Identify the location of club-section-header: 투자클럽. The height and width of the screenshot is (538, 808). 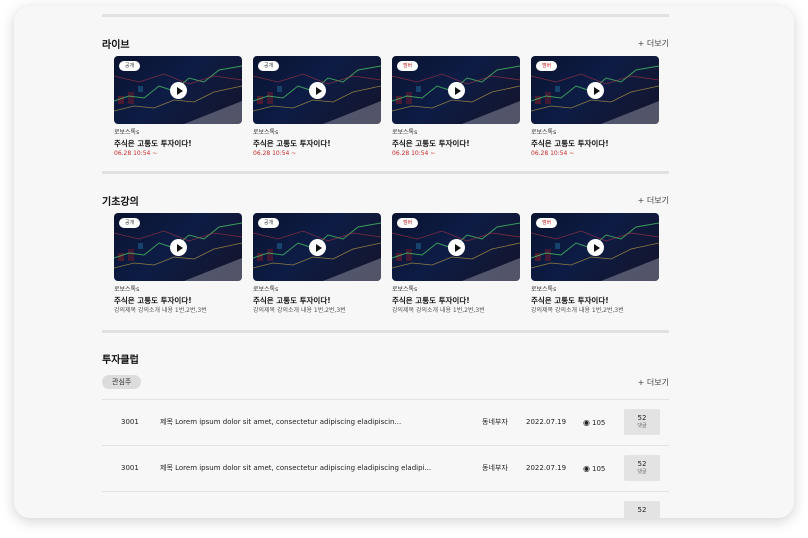
(385, 358).